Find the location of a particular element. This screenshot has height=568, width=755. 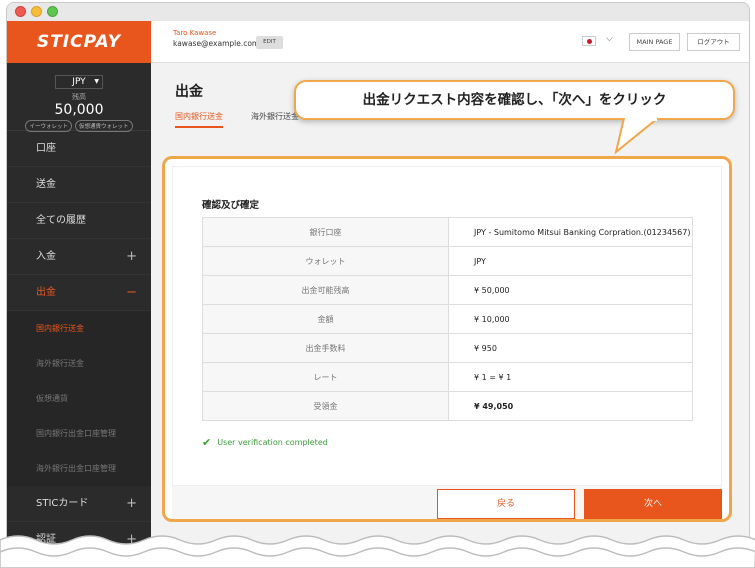

currency-select: JPY ▼ is located at coordinates (79, 82).